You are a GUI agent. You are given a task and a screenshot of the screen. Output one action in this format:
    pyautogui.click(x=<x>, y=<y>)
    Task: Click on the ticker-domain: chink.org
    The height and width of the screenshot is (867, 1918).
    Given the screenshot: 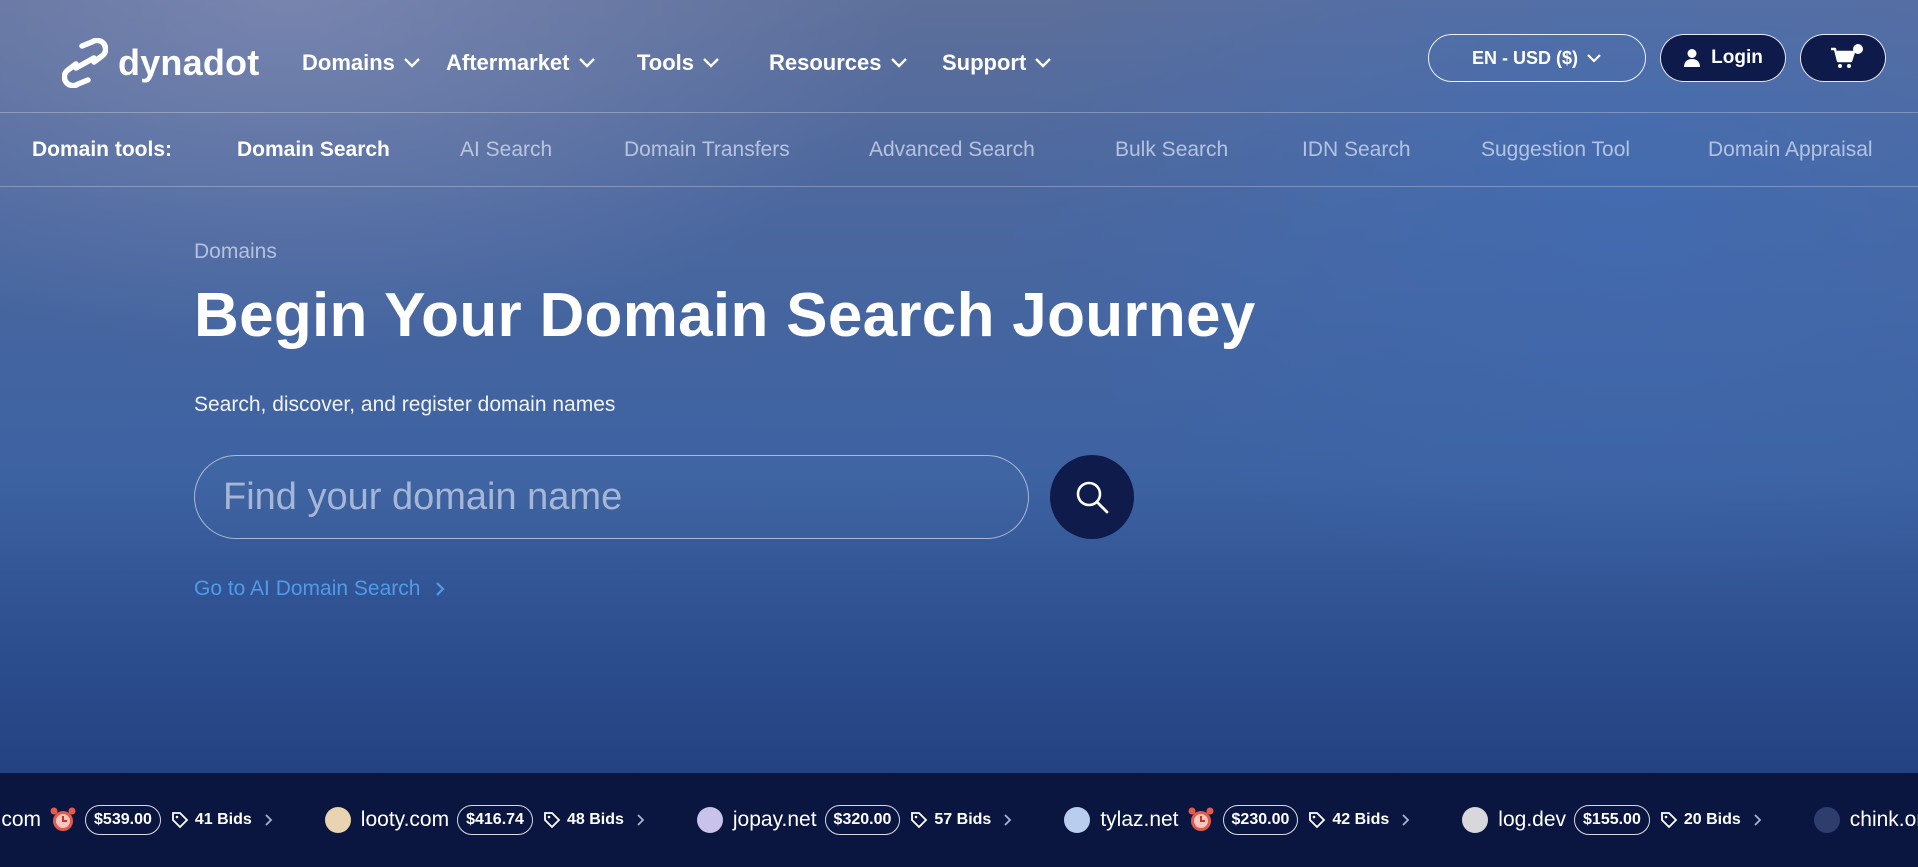 What is the action you would take?
    pyautogui.click(x=1883, y=819)
    